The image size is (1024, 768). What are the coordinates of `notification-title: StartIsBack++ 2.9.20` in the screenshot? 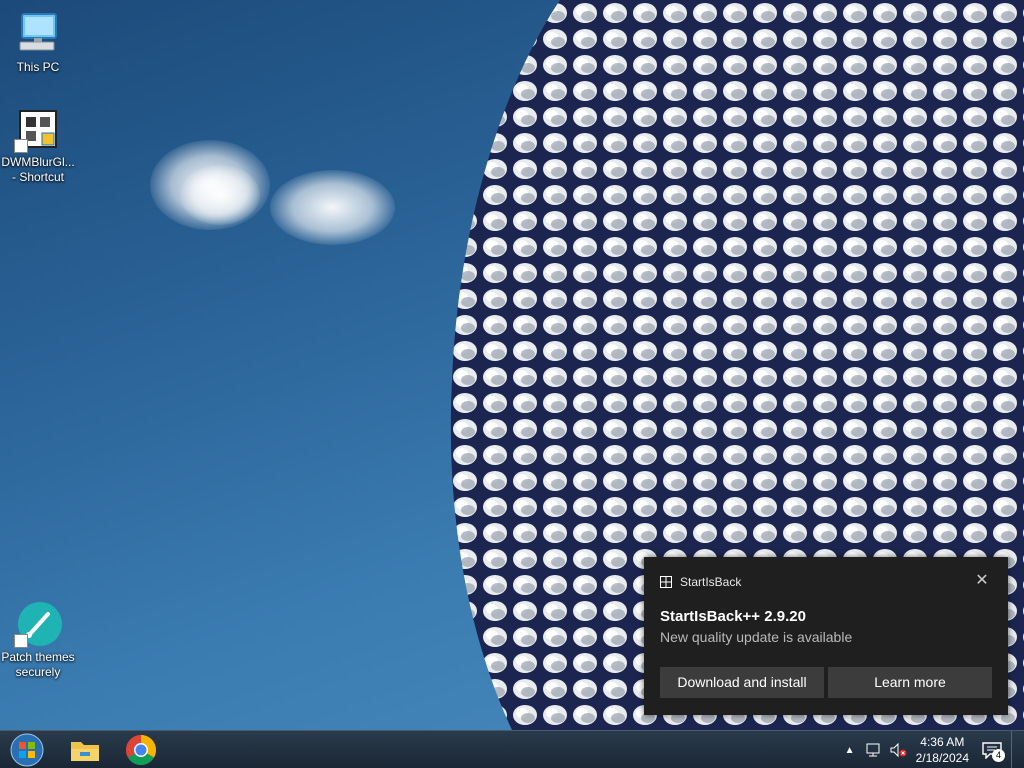 It's located at (733, 616).